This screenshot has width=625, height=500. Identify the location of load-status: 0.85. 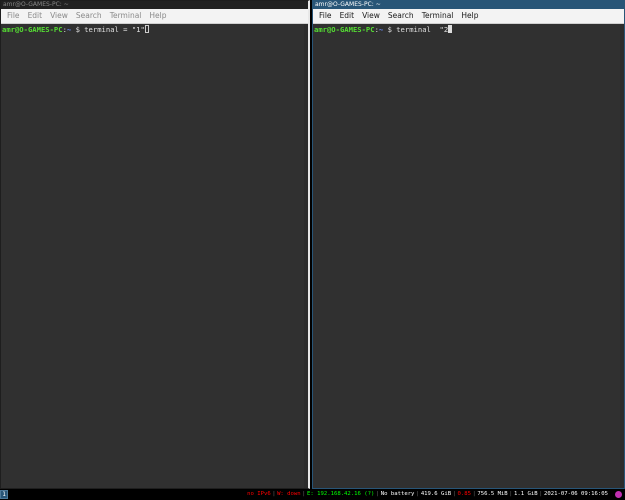
(464, 494).